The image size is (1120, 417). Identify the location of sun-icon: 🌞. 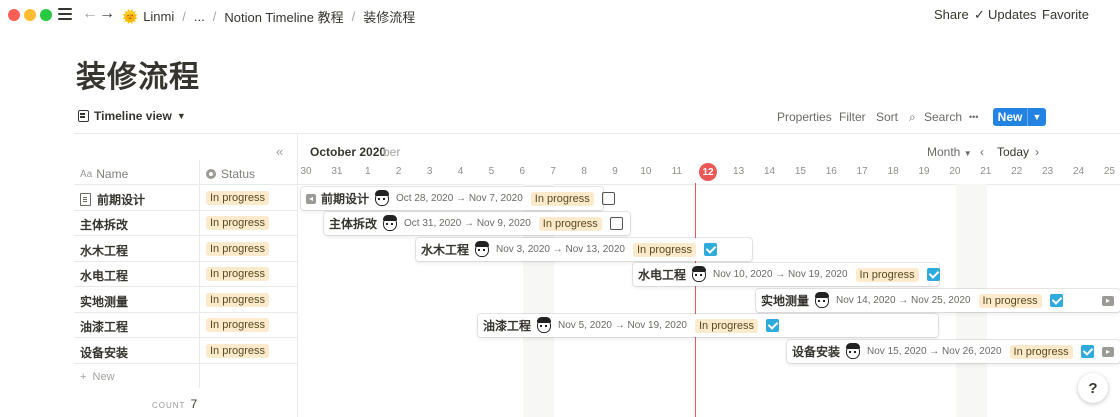
(130, 16).